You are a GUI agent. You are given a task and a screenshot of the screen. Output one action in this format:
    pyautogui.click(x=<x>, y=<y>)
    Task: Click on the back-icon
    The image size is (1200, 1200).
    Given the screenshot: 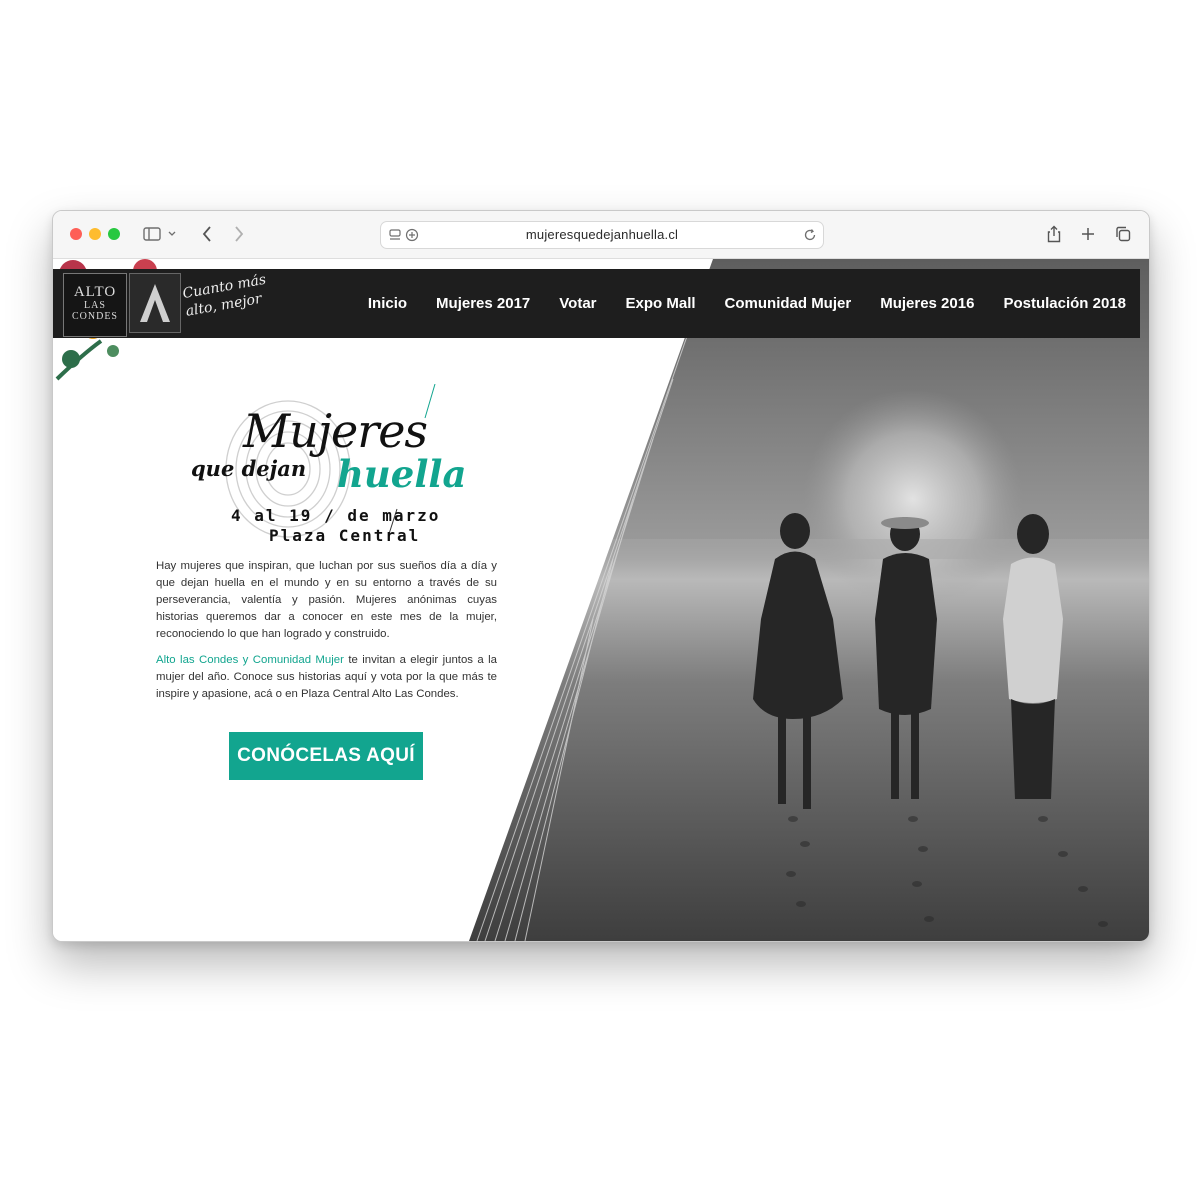 What is the action you would take?
    pyautogui.click(x=207, y=234)
    